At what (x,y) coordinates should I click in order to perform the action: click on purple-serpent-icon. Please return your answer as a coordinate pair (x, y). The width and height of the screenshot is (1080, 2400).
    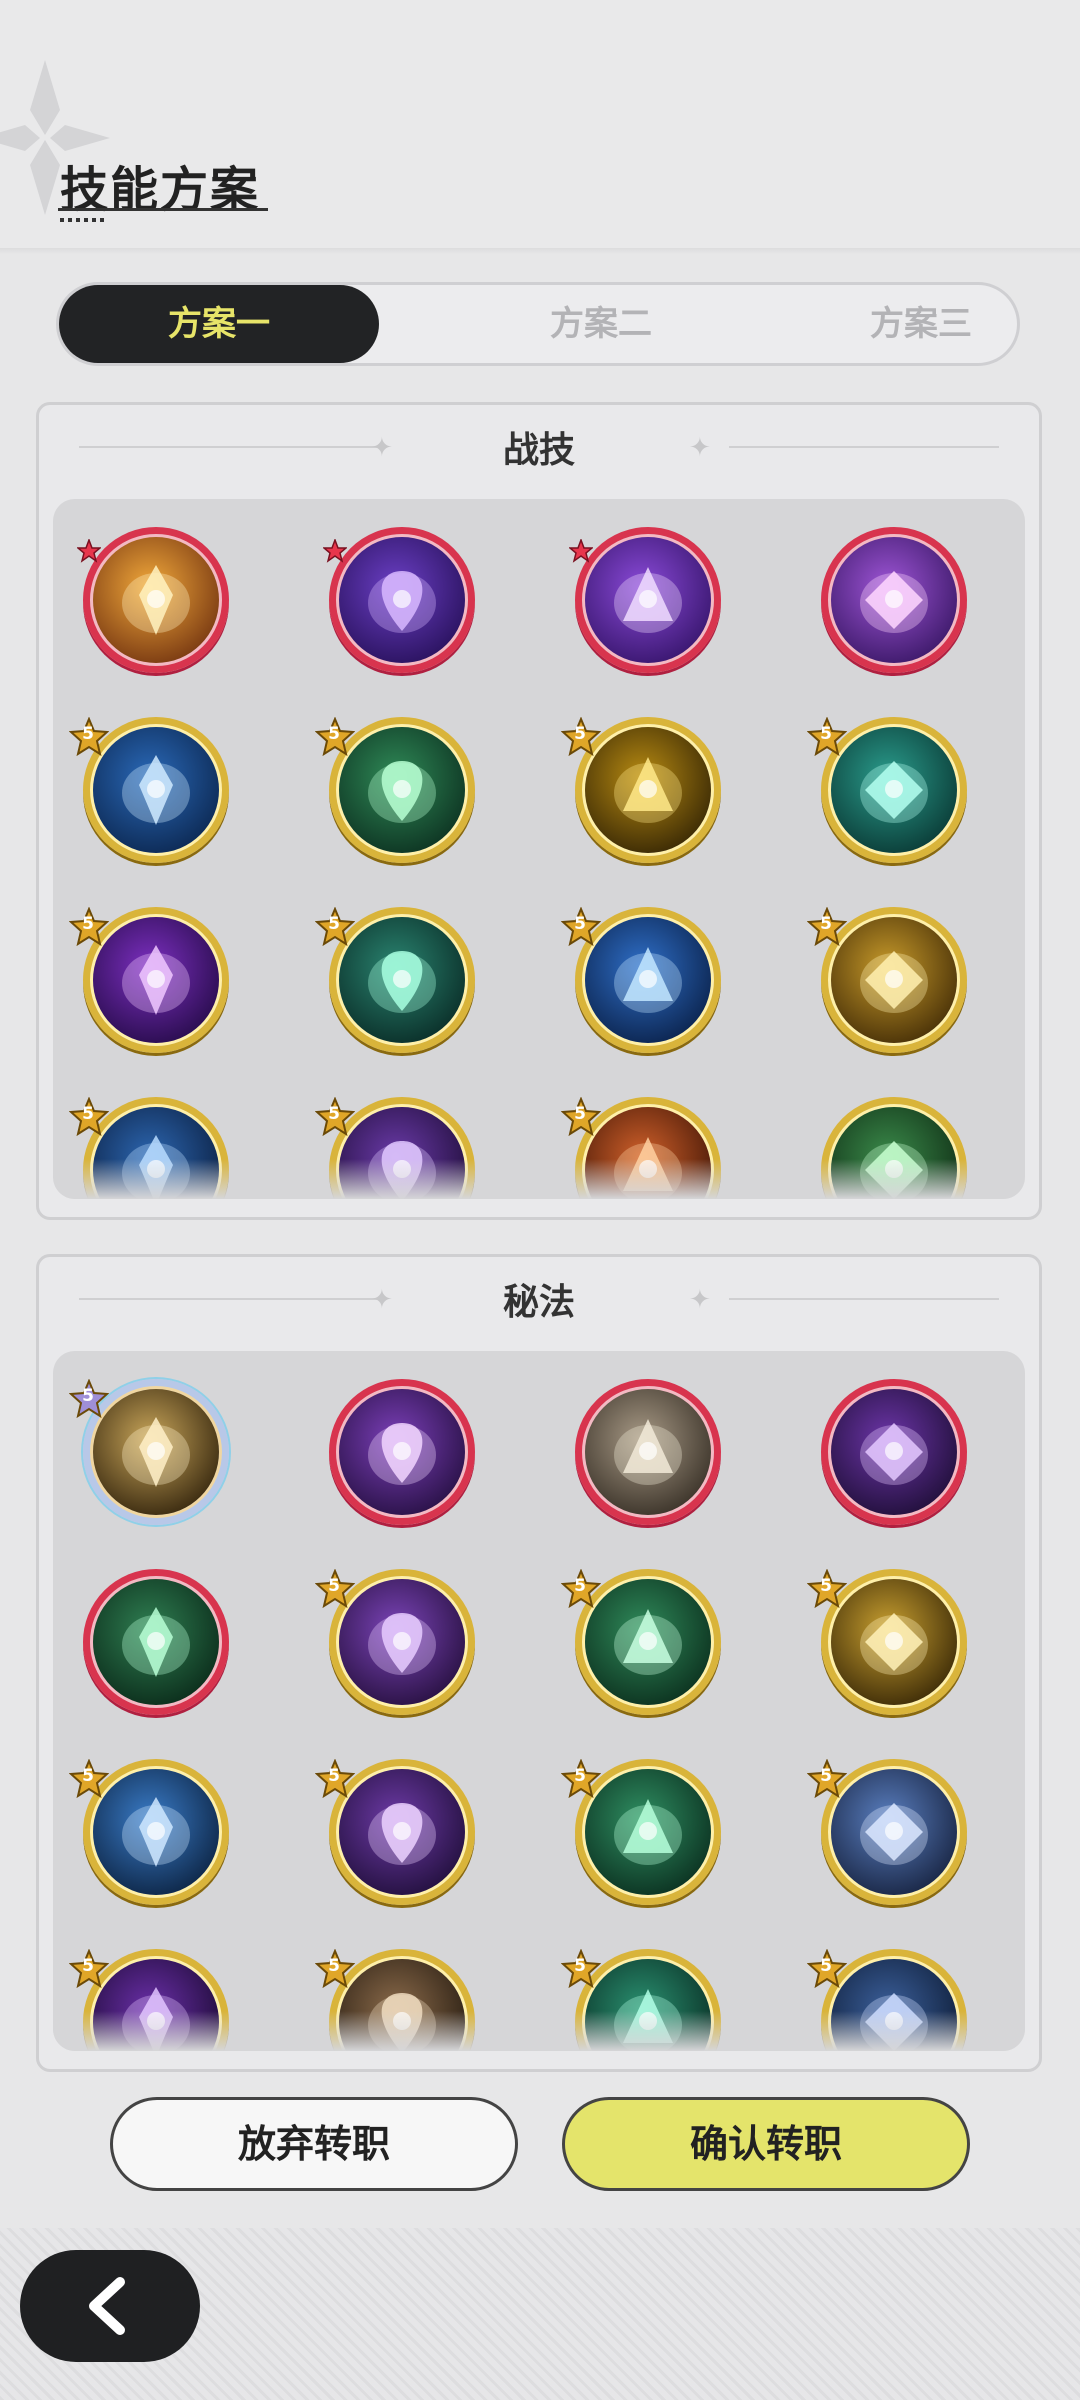
    Looking at the image, I should click on (894, 1452).